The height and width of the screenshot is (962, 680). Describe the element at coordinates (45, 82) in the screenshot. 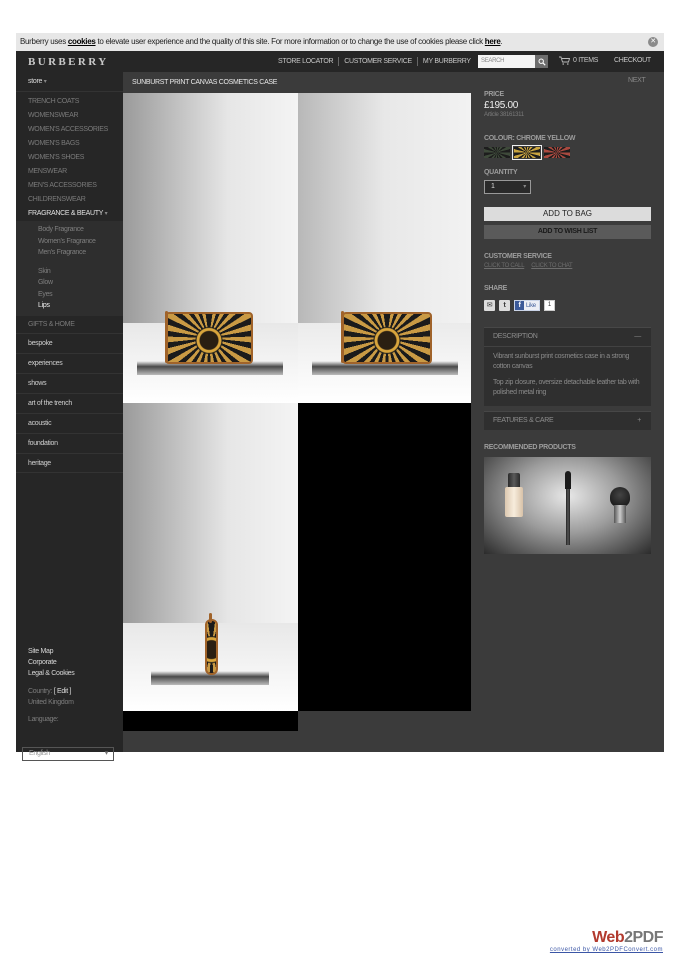

I see `chevron-down-icon: ▾` at that location.